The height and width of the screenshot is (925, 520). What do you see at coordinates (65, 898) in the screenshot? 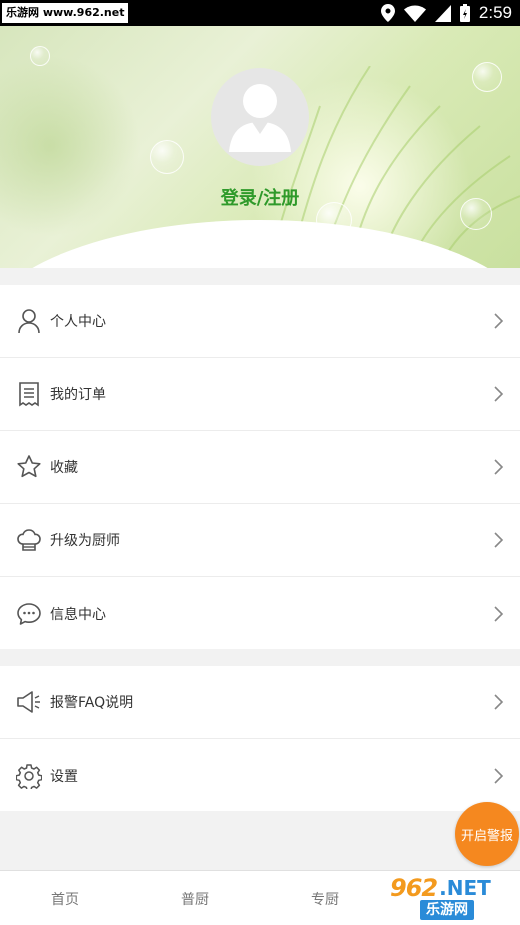
I see `tab-home: 首页` at bounding box center [65, 898].